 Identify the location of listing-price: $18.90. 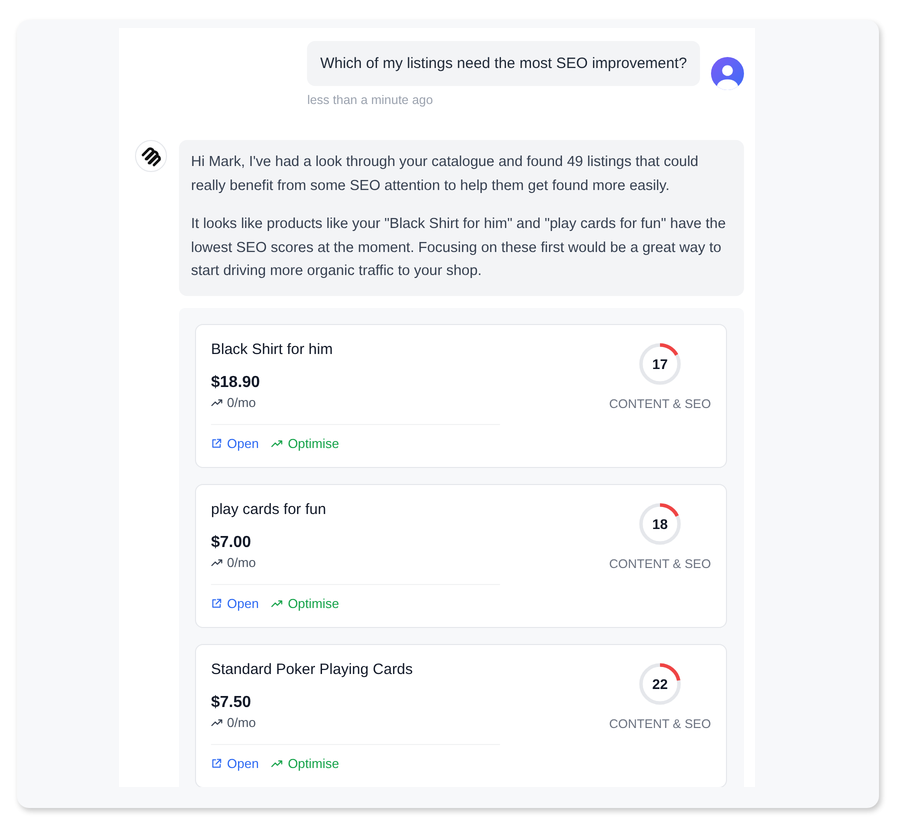
(235, 382).